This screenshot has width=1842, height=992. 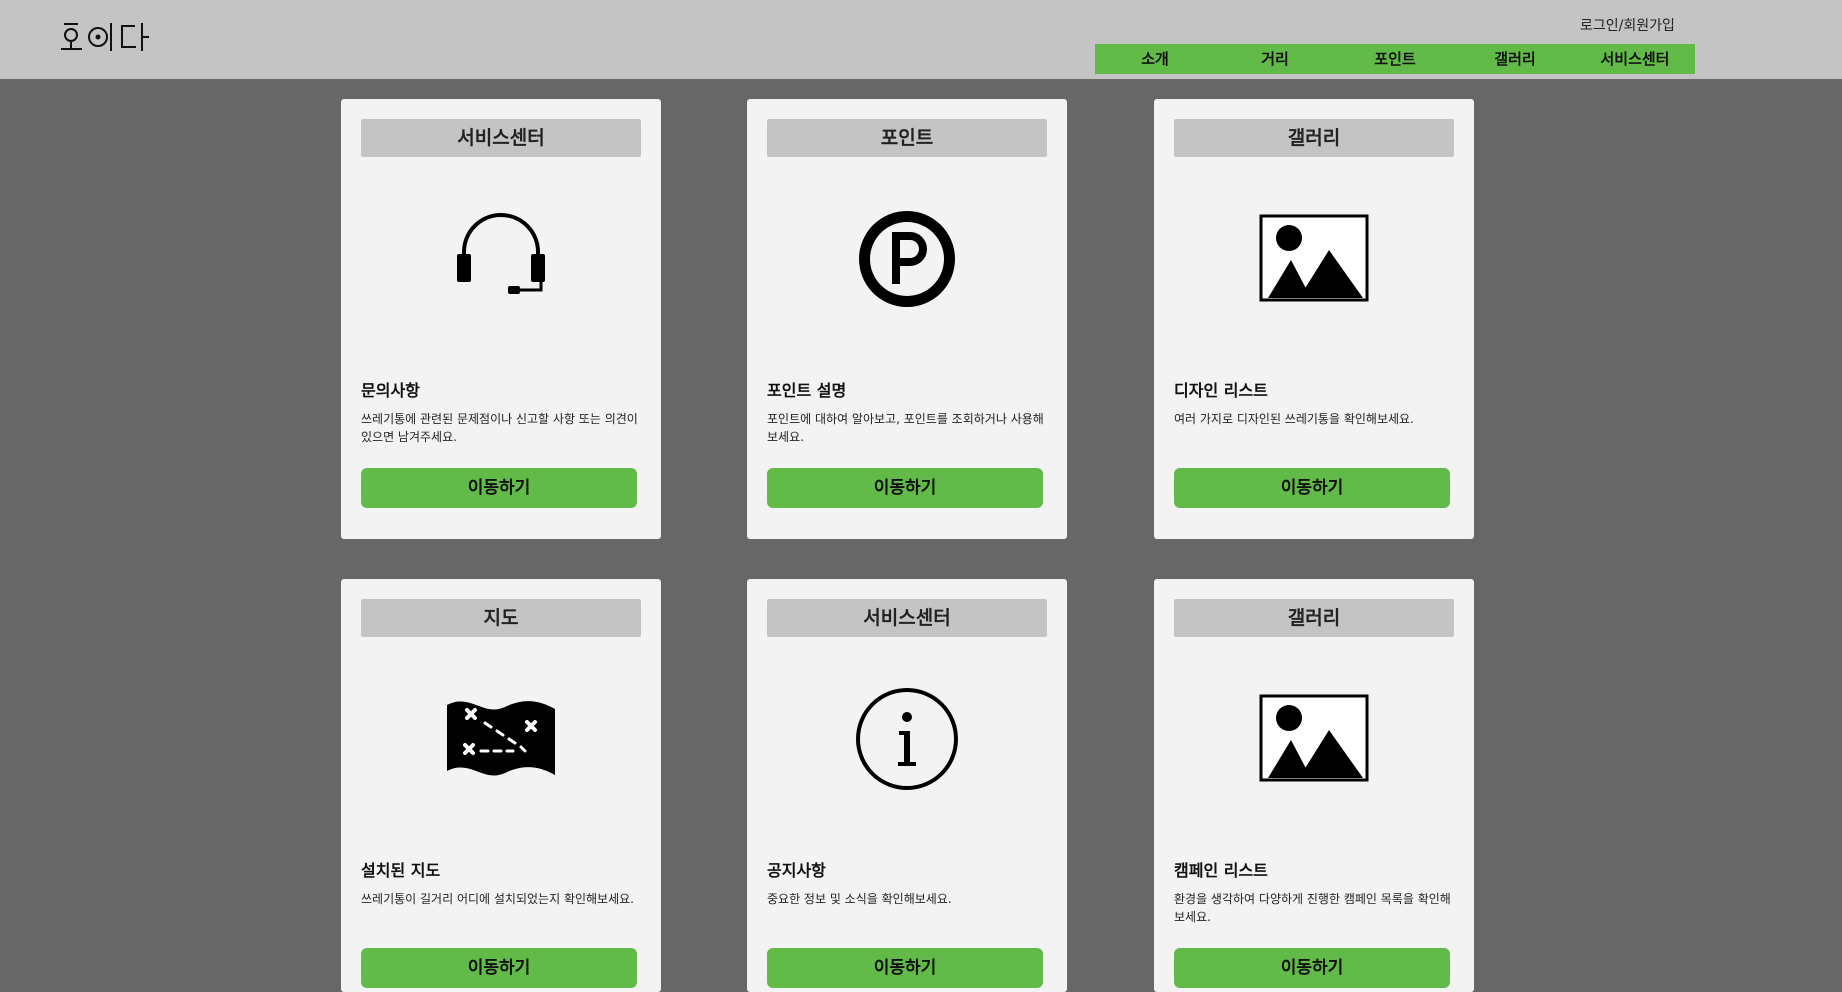 I want to click on card-title: 디자인 리스트, so click(x=1221, y=390).